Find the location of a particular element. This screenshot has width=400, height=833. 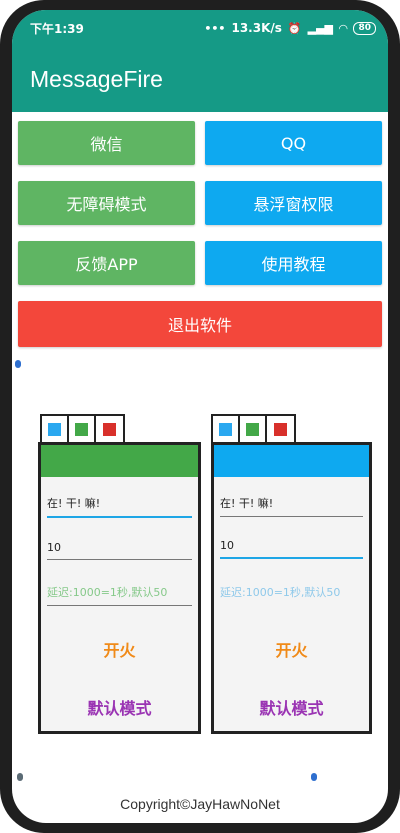

network-speed: 13.3K/s is located at coordinates (256, 28).